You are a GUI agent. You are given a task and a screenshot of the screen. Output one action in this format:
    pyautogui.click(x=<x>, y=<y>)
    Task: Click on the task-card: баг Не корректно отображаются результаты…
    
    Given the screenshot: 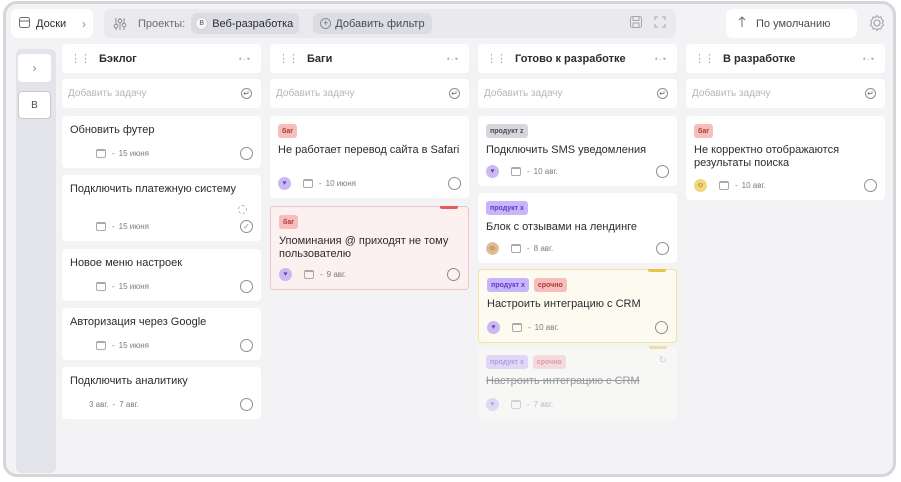 What is the action you would take?
    pyautogui.click(x=785, y=158)
    